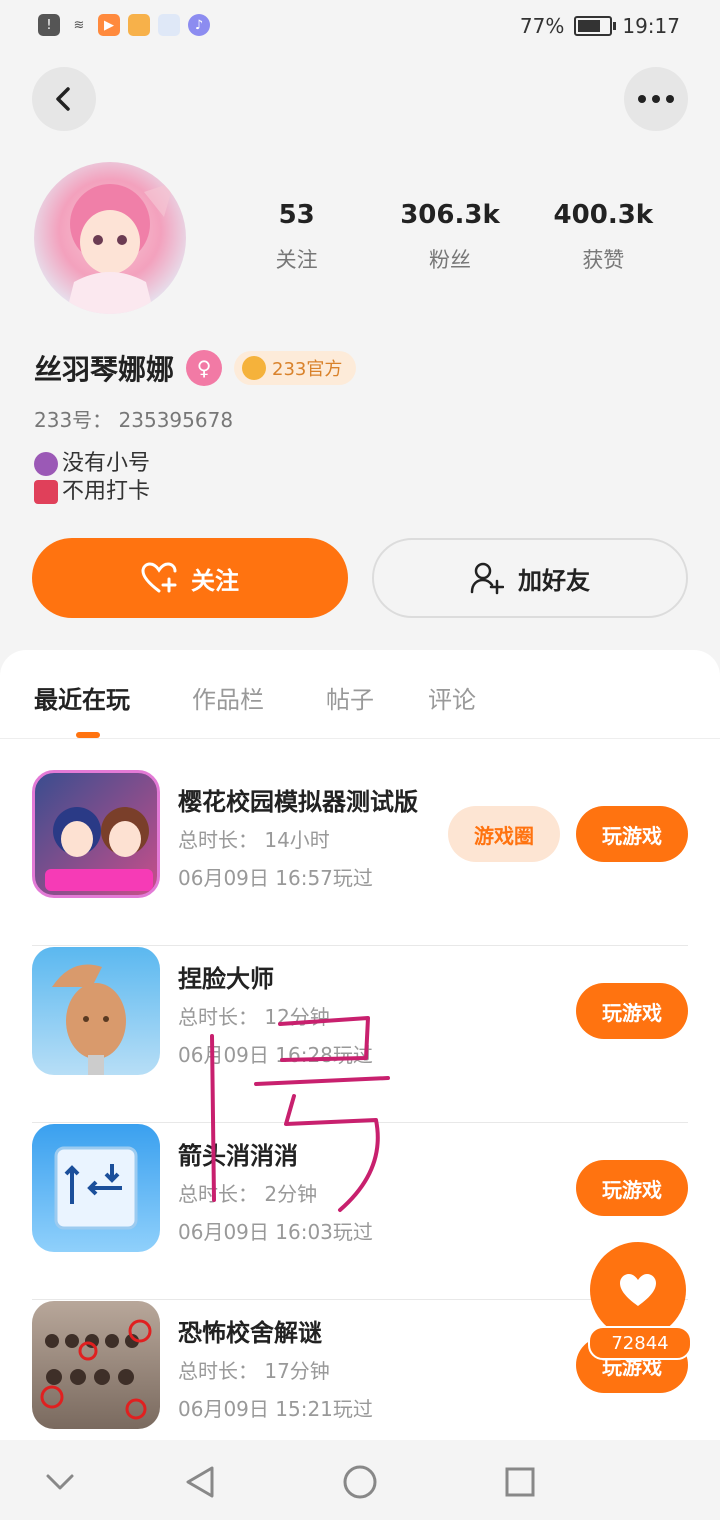  I want to click on bio-line: 不用打卡, so click(106, 491).